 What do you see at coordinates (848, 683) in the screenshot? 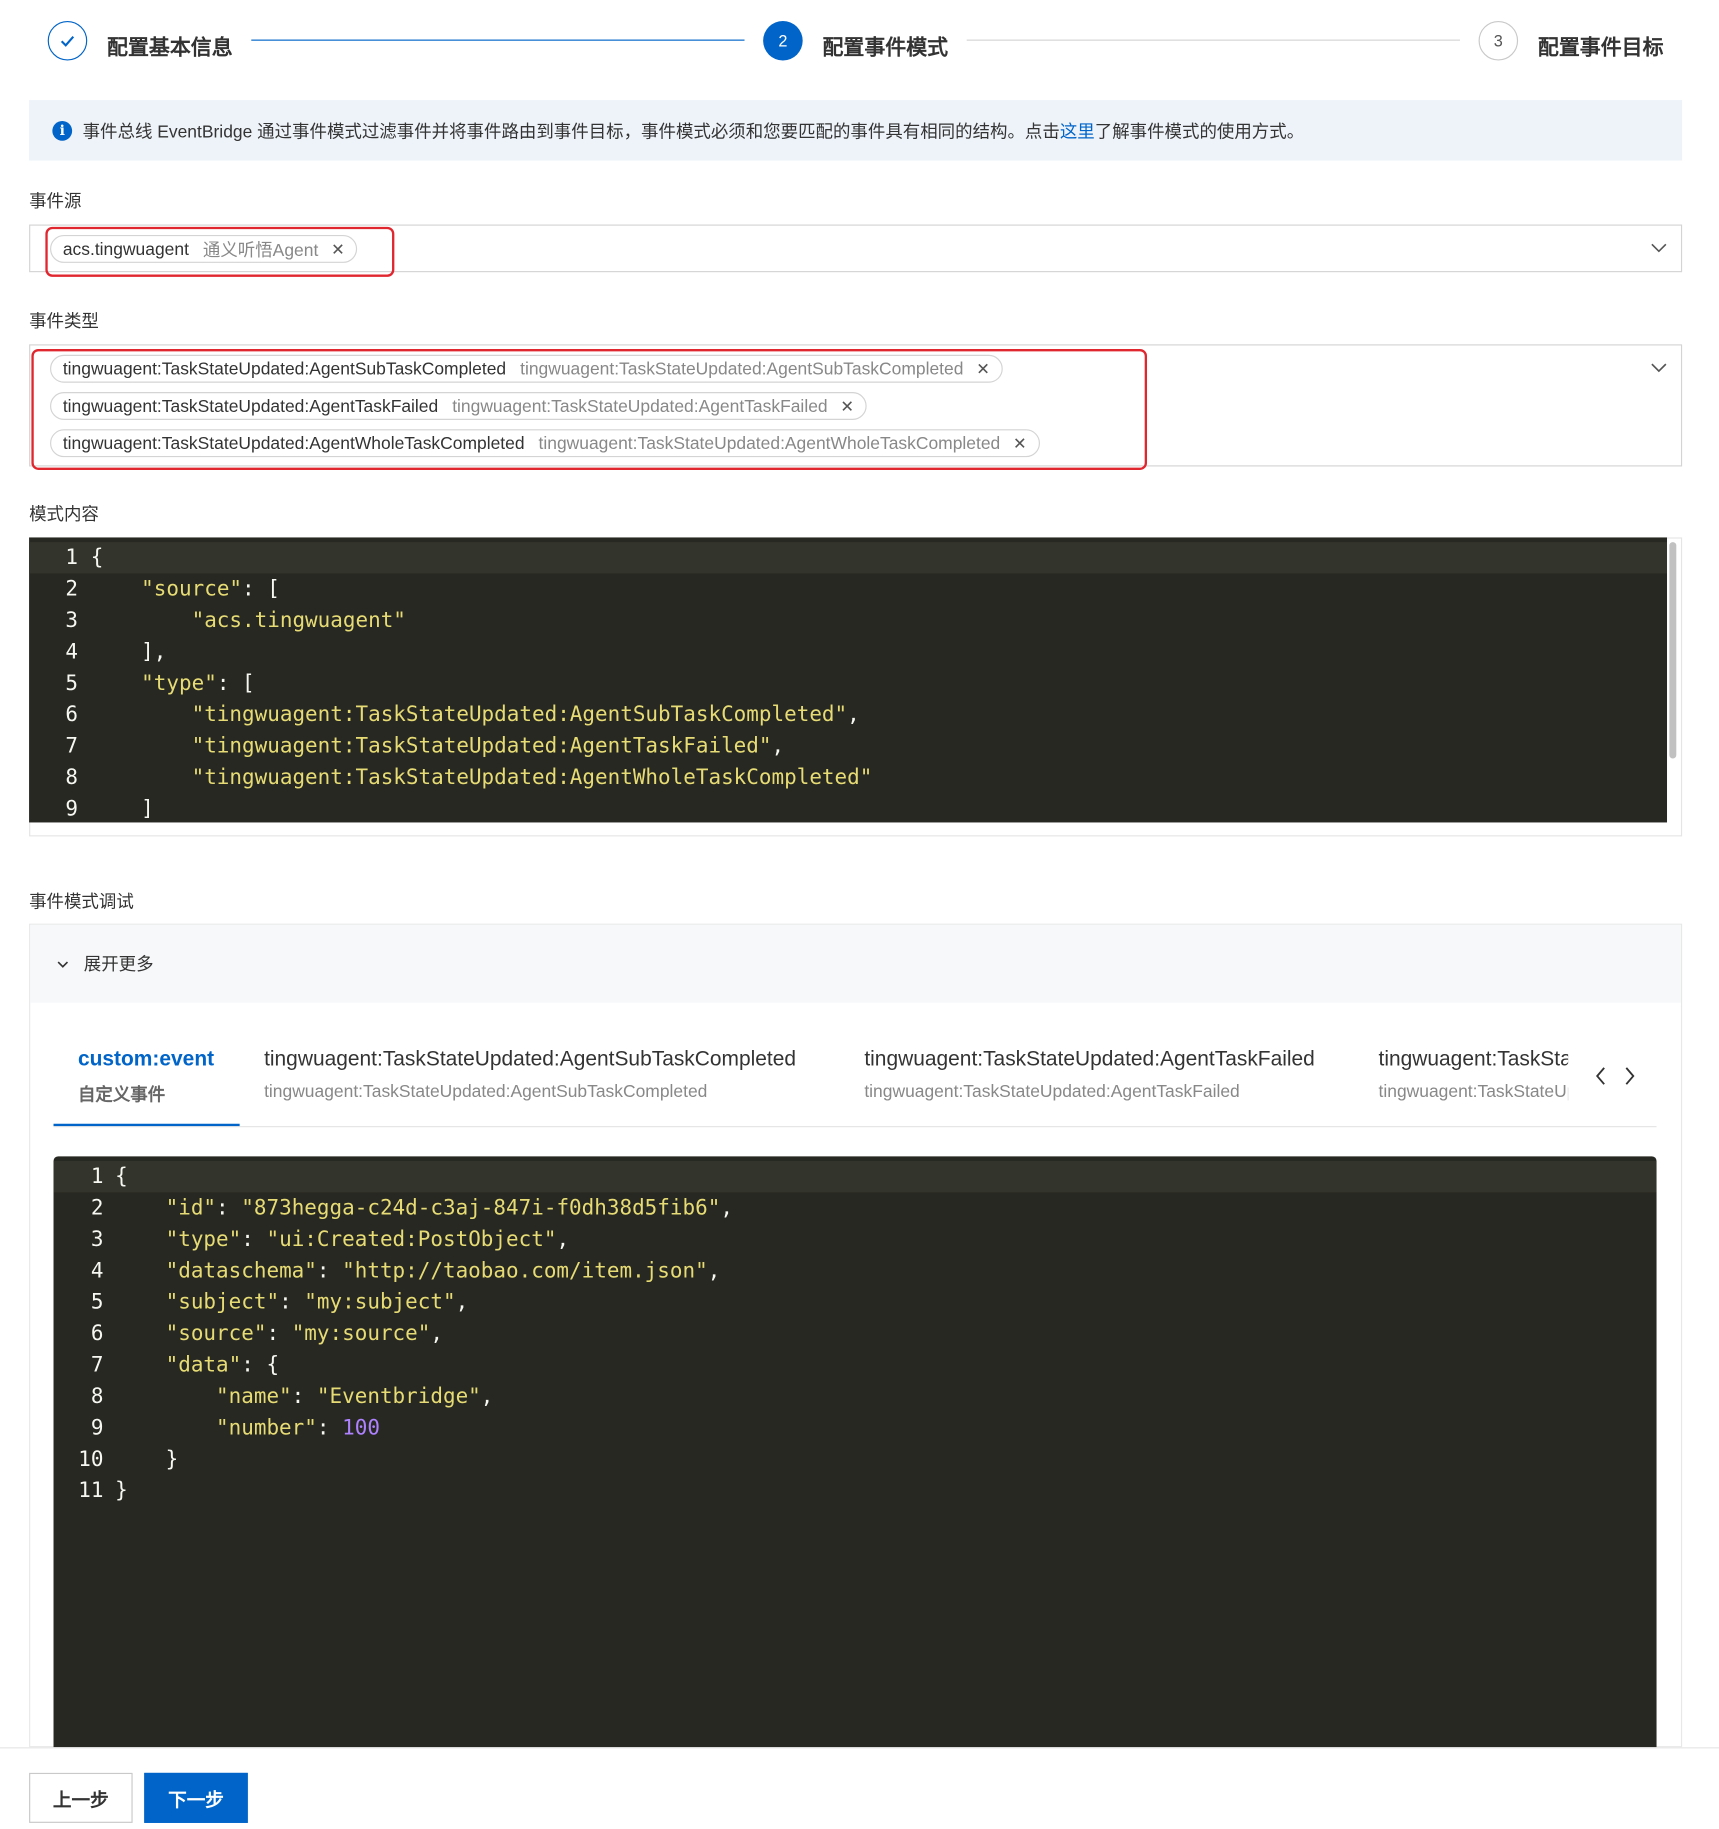
I see `code-line: 5 "type": [` at bounding box center [848, 683].